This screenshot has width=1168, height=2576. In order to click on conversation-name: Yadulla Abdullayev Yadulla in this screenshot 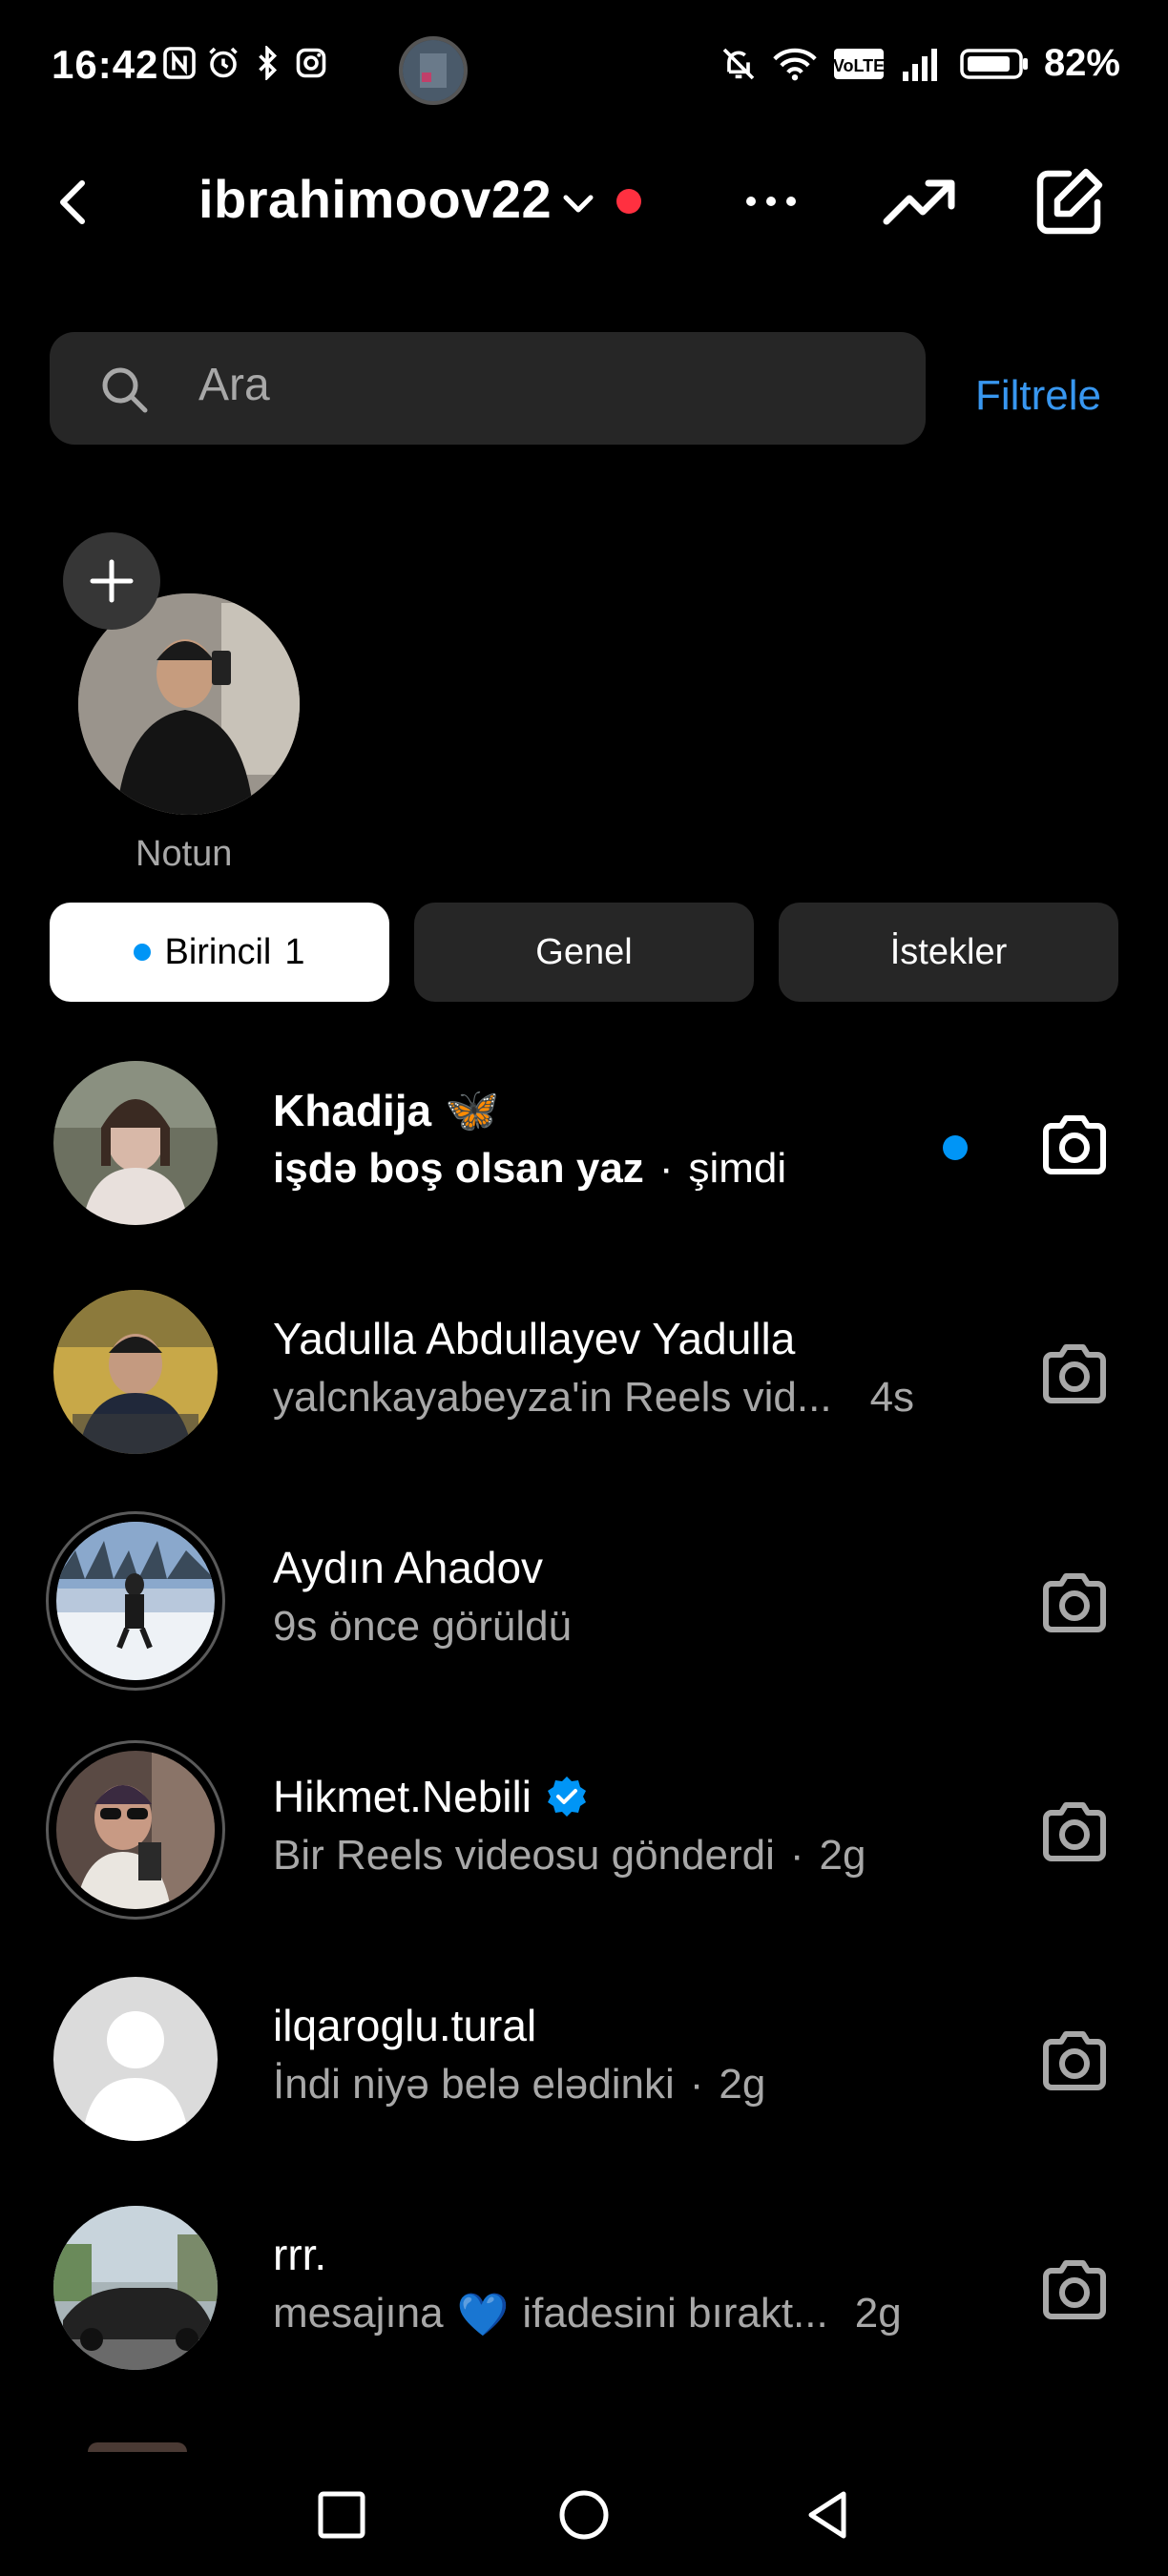, I will do `click(534, 1338)`.